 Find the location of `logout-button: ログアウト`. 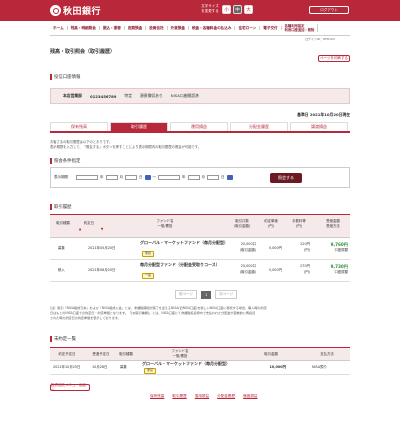

logout-button: ログアウト is located at coordinates (329, 10).